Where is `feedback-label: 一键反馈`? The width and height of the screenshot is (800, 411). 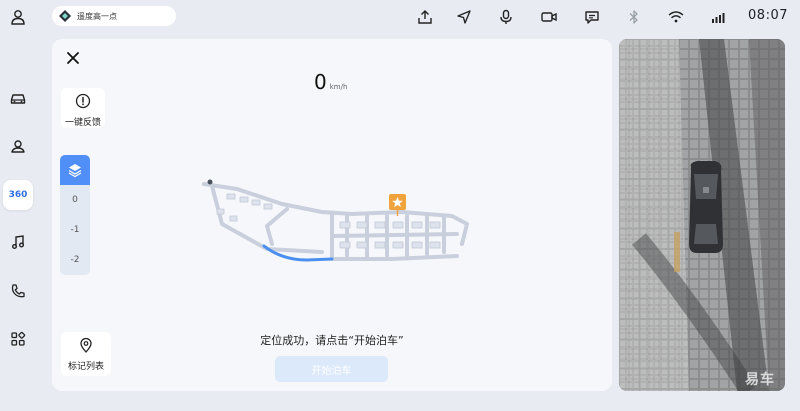 feedback-label: 一键反馈 is located at coordinates (82, 123).